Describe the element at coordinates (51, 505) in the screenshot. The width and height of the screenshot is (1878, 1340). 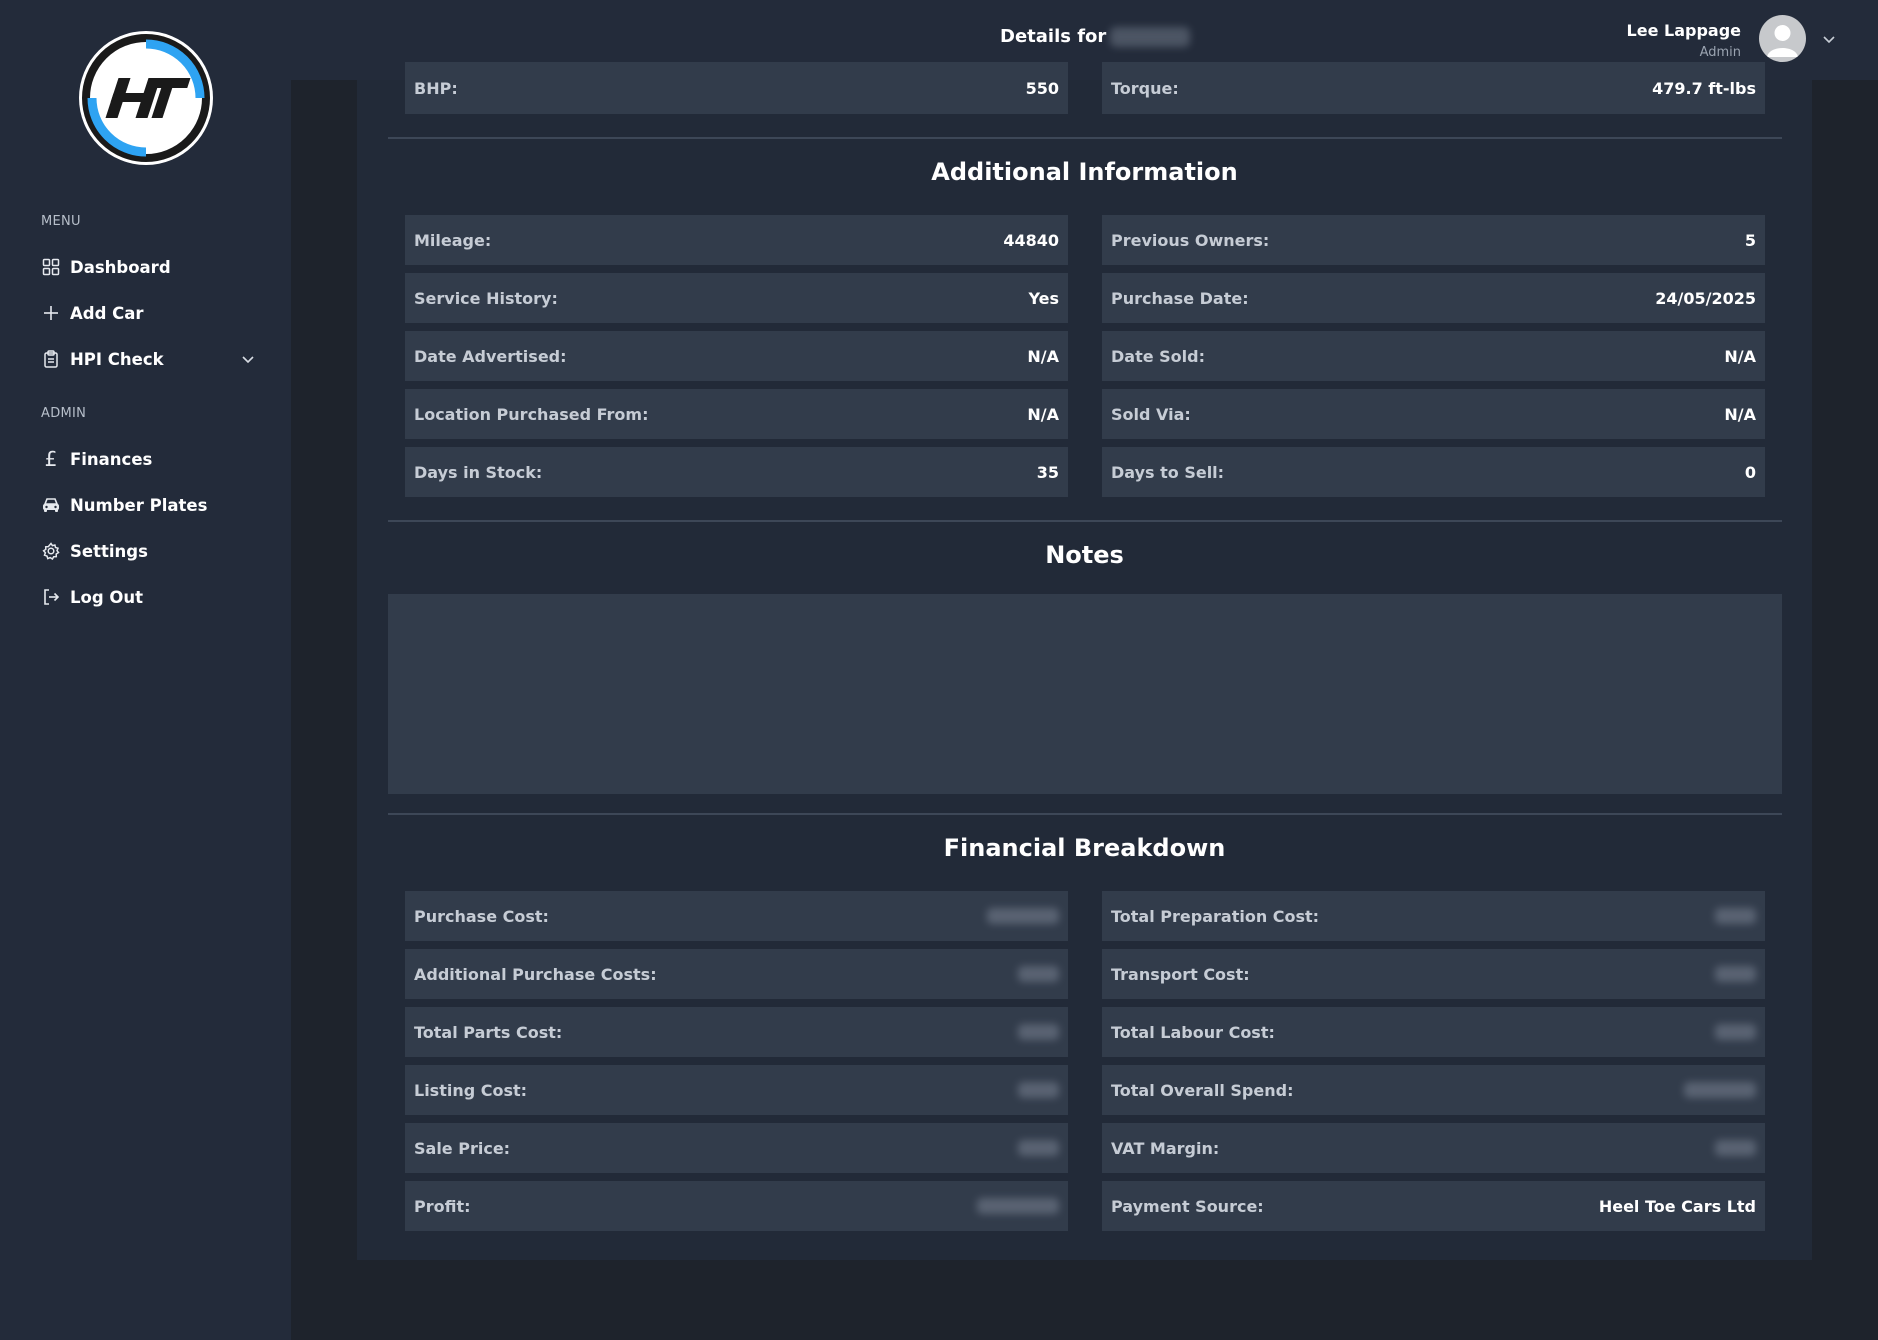
I see `car-icon` at that location.